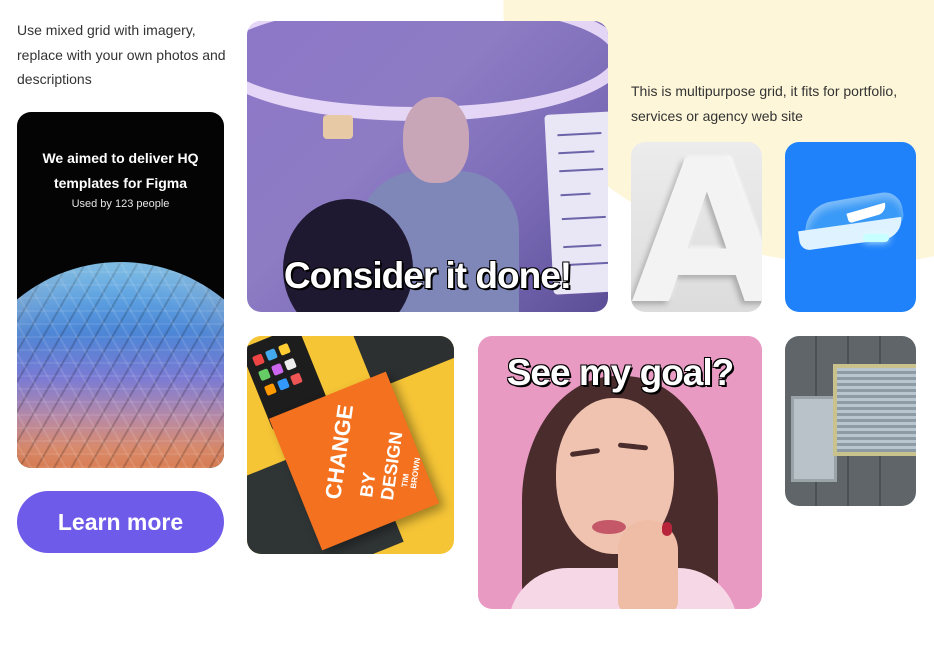 This screenshot has width=934, height=650. Describe the element at coordinates (620, 372) in the screenshot. I see `goal-overlay-text: See my goal?` at that location.